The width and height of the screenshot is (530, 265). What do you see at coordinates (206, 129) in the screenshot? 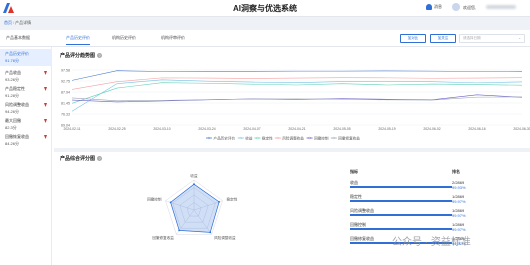
I see `x-tick-label: 2024-03-24` at bounding box center [206, 129].